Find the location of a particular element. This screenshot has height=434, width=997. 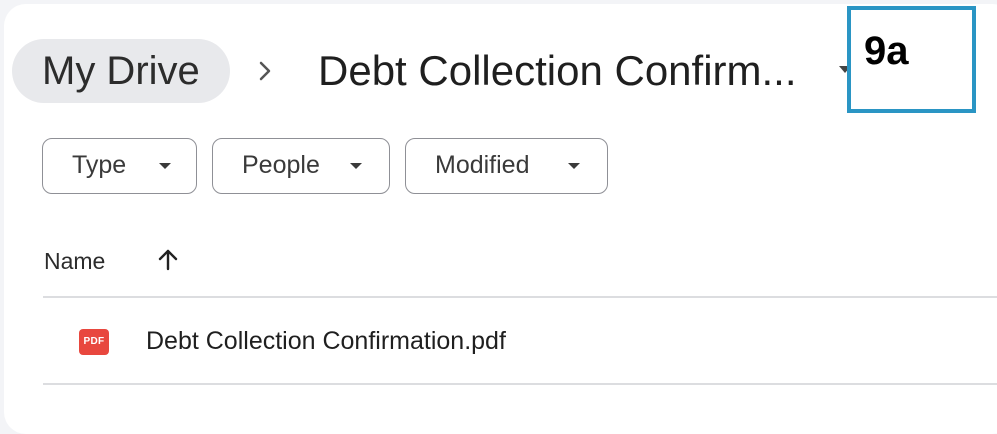

arrow-up-icon is located at coordinates (168, 260).